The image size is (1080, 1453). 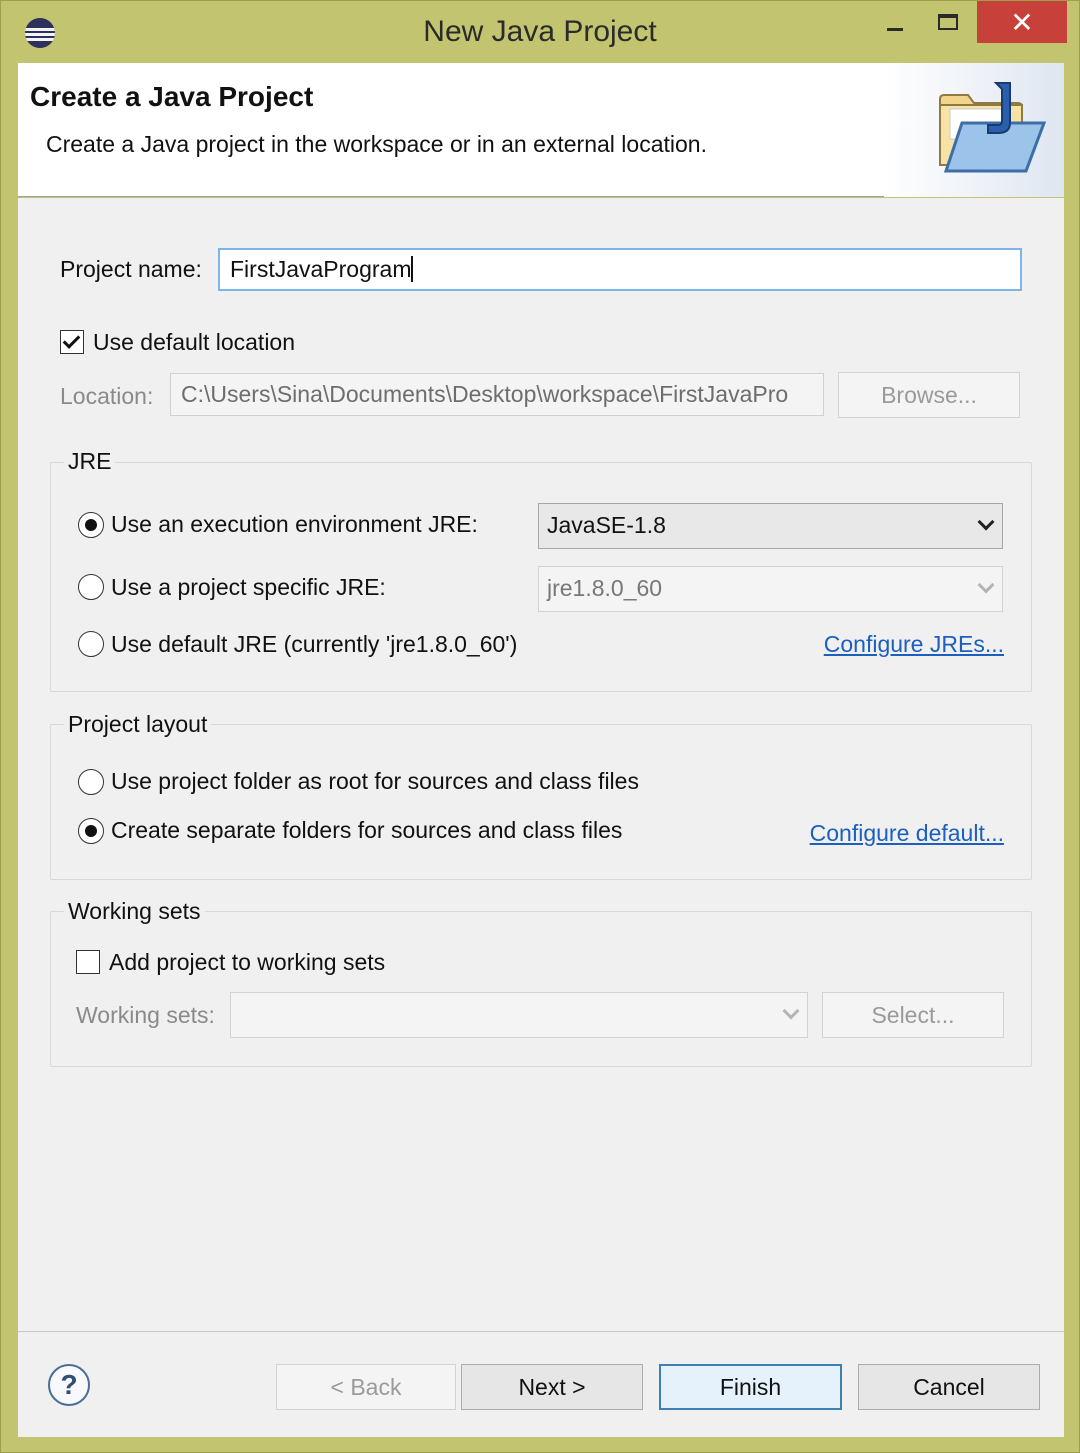 I want to click on minimize-icon, so click(x=895, y=29).